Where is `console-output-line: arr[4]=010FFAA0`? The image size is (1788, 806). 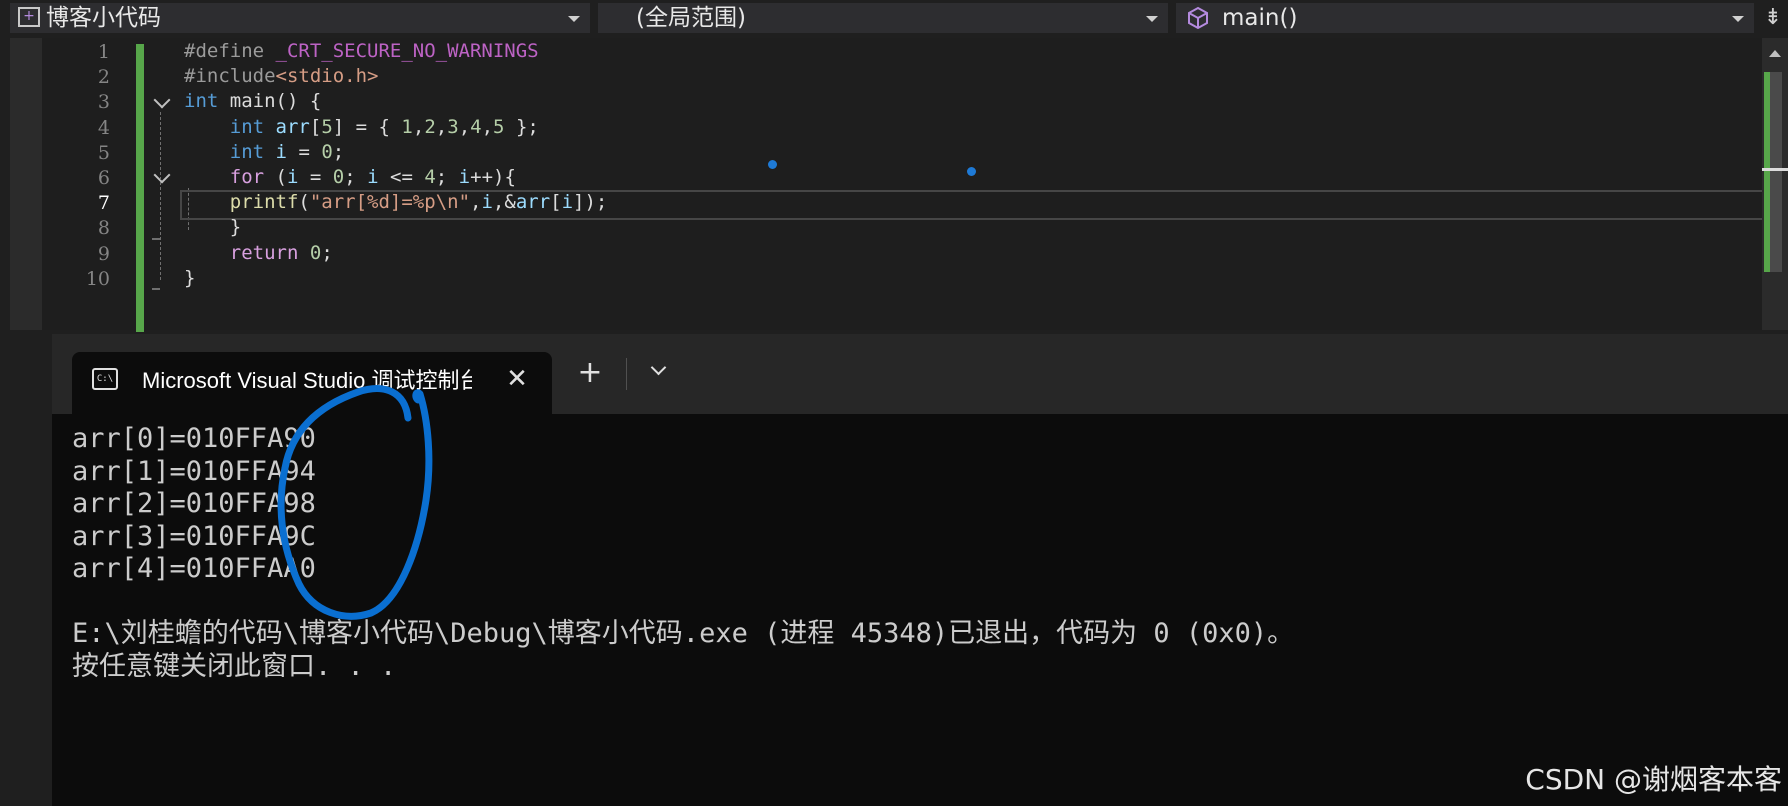 console-output-line: arr[4]=010FFAA0 is located at coordinates (194, 568).